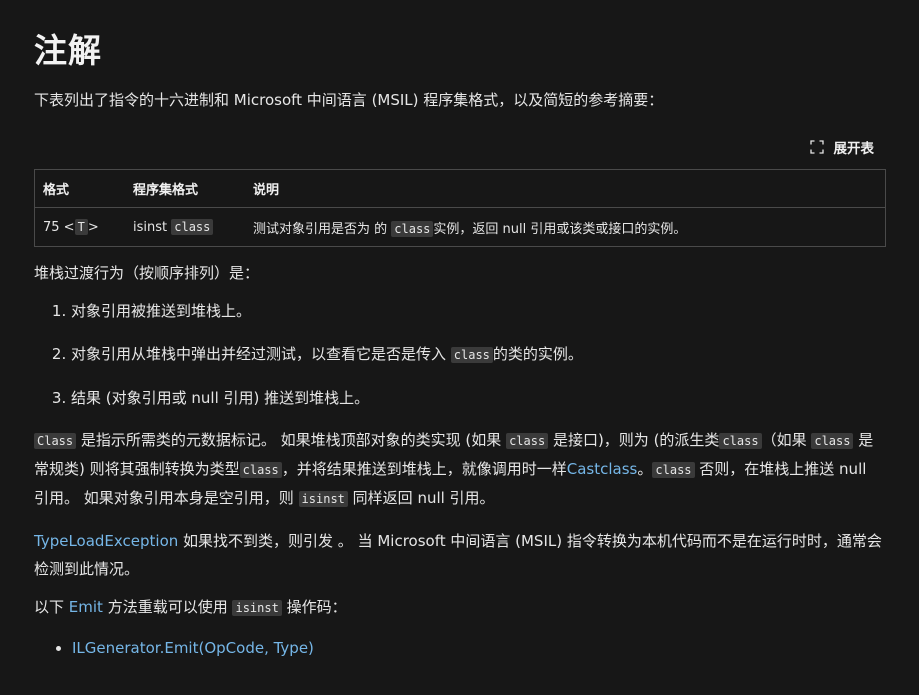 The height and width of the screenshot is (695, 919). I want to click on typeloadexception-link: TypeLoadException, so click(106, 541).